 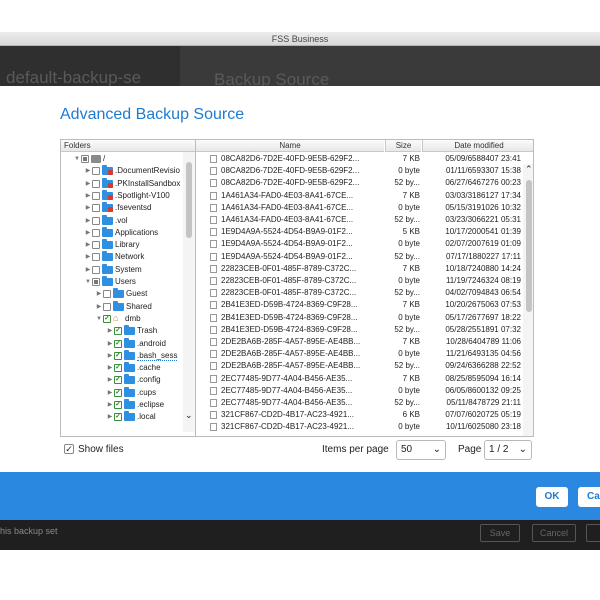 What do you see at coordinates (593, 533) in the screenshot?
I see `help-button` at bounding box center [593, 533].